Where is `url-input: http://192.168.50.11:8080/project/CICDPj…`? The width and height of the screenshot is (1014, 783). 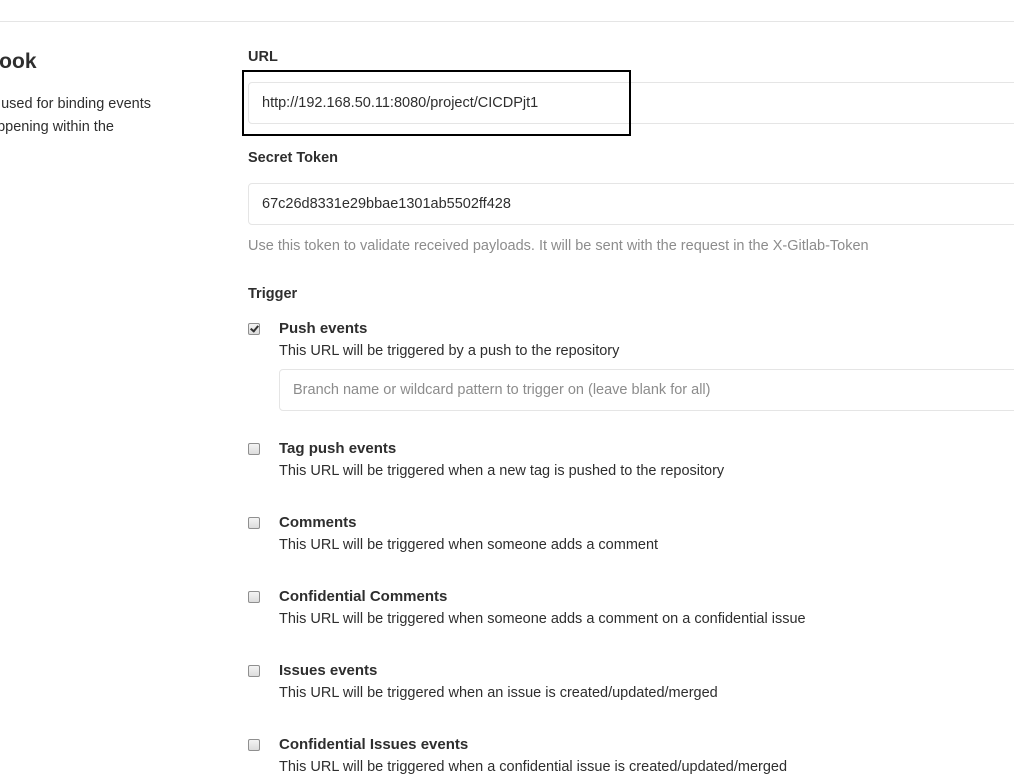
url-input: http://192.168.50.11:8080/project/CICDPj… is located at coordinates (631, 103).